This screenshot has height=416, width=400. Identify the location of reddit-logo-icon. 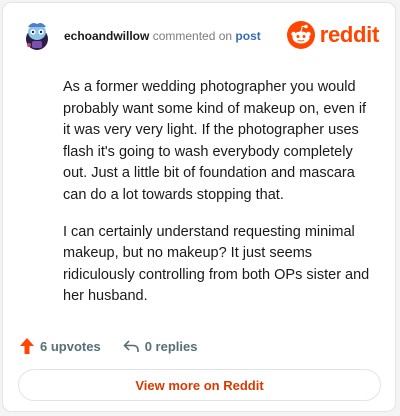
(300, 35).